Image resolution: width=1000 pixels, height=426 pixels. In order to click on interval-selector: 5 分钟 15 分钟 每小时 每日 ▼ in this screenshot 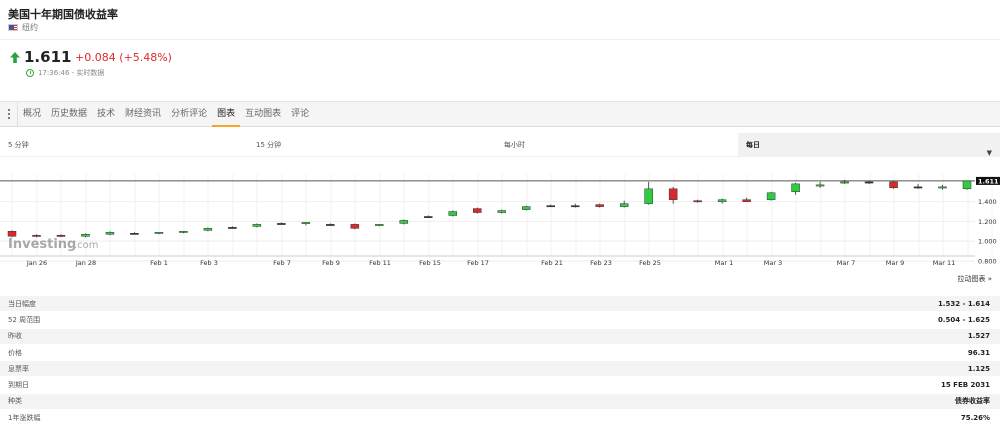, I will do `click(500, 145)`.